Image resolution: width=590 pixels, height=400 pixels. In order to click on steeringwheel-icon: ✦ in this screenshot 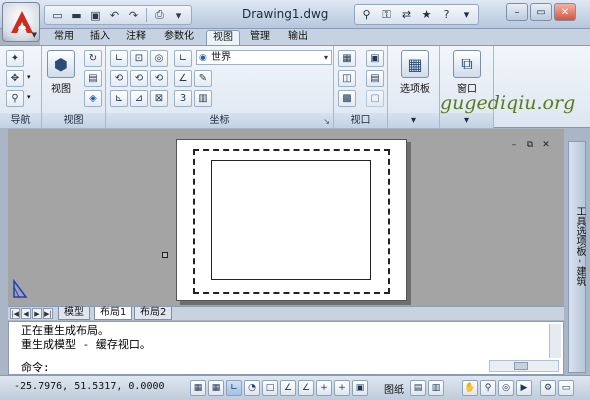, I will do `click(15, 58)`.